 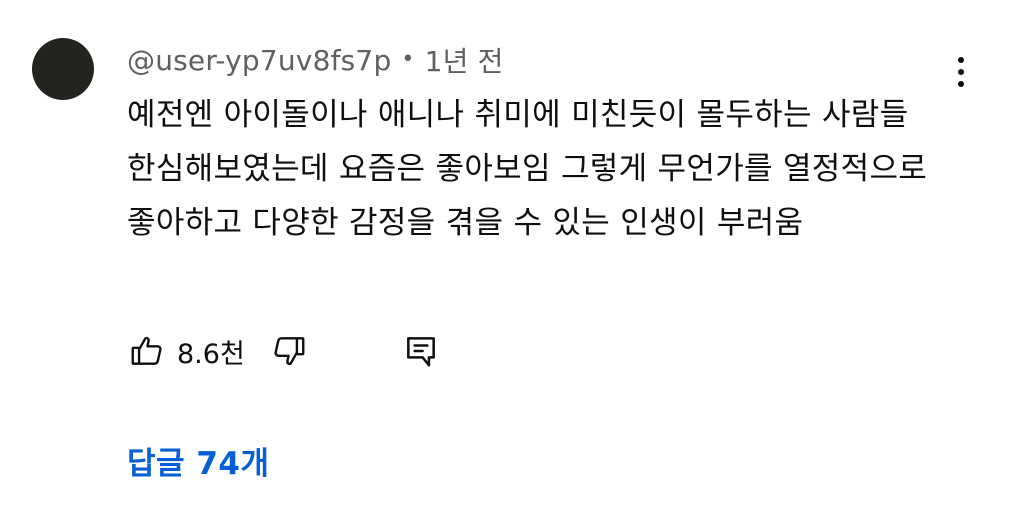 What do you see at coordinates (211, 354) in the screenshot?
I see `like-count: 8.6천` at bounding box center [211, 354].